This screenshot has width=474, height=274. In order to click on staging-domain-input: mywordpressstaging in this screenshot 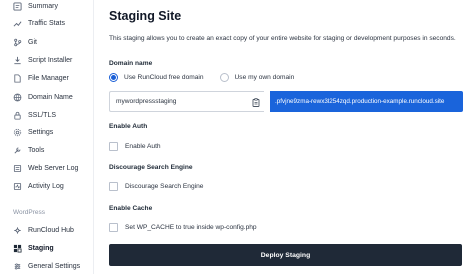, I will do `click(186, 101)`.